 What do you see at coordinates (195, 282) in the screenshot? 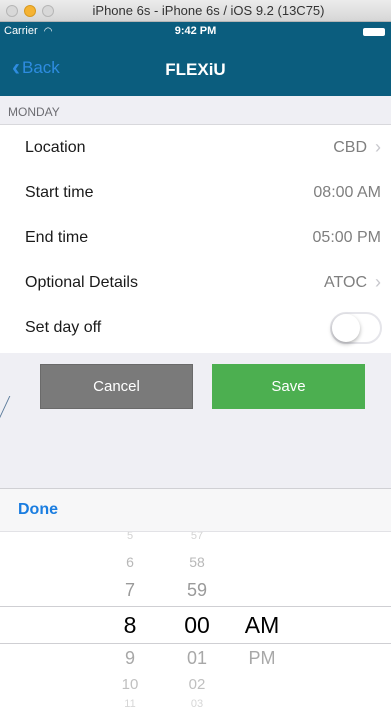
I see `optional-details-row: Optional Details ATOC ›` at bounding box center [195, 282].